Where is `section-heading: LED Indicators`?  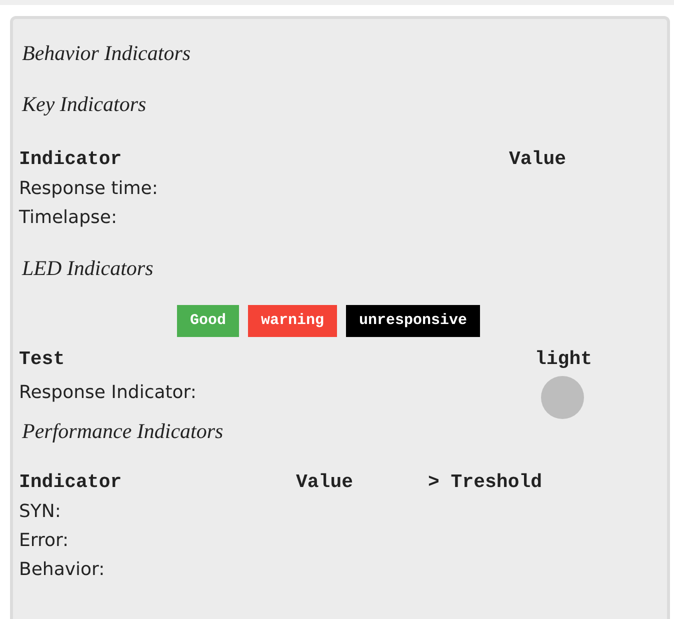 section-heading: LED Indicators is located at coordinates (87, 268).